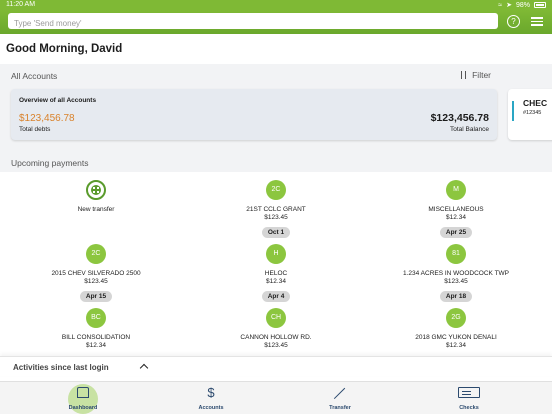 This screenshot has width=552, height=415. I want to click on payment-item: H HELOC $12.34 Apr 4, so click(276, 273).